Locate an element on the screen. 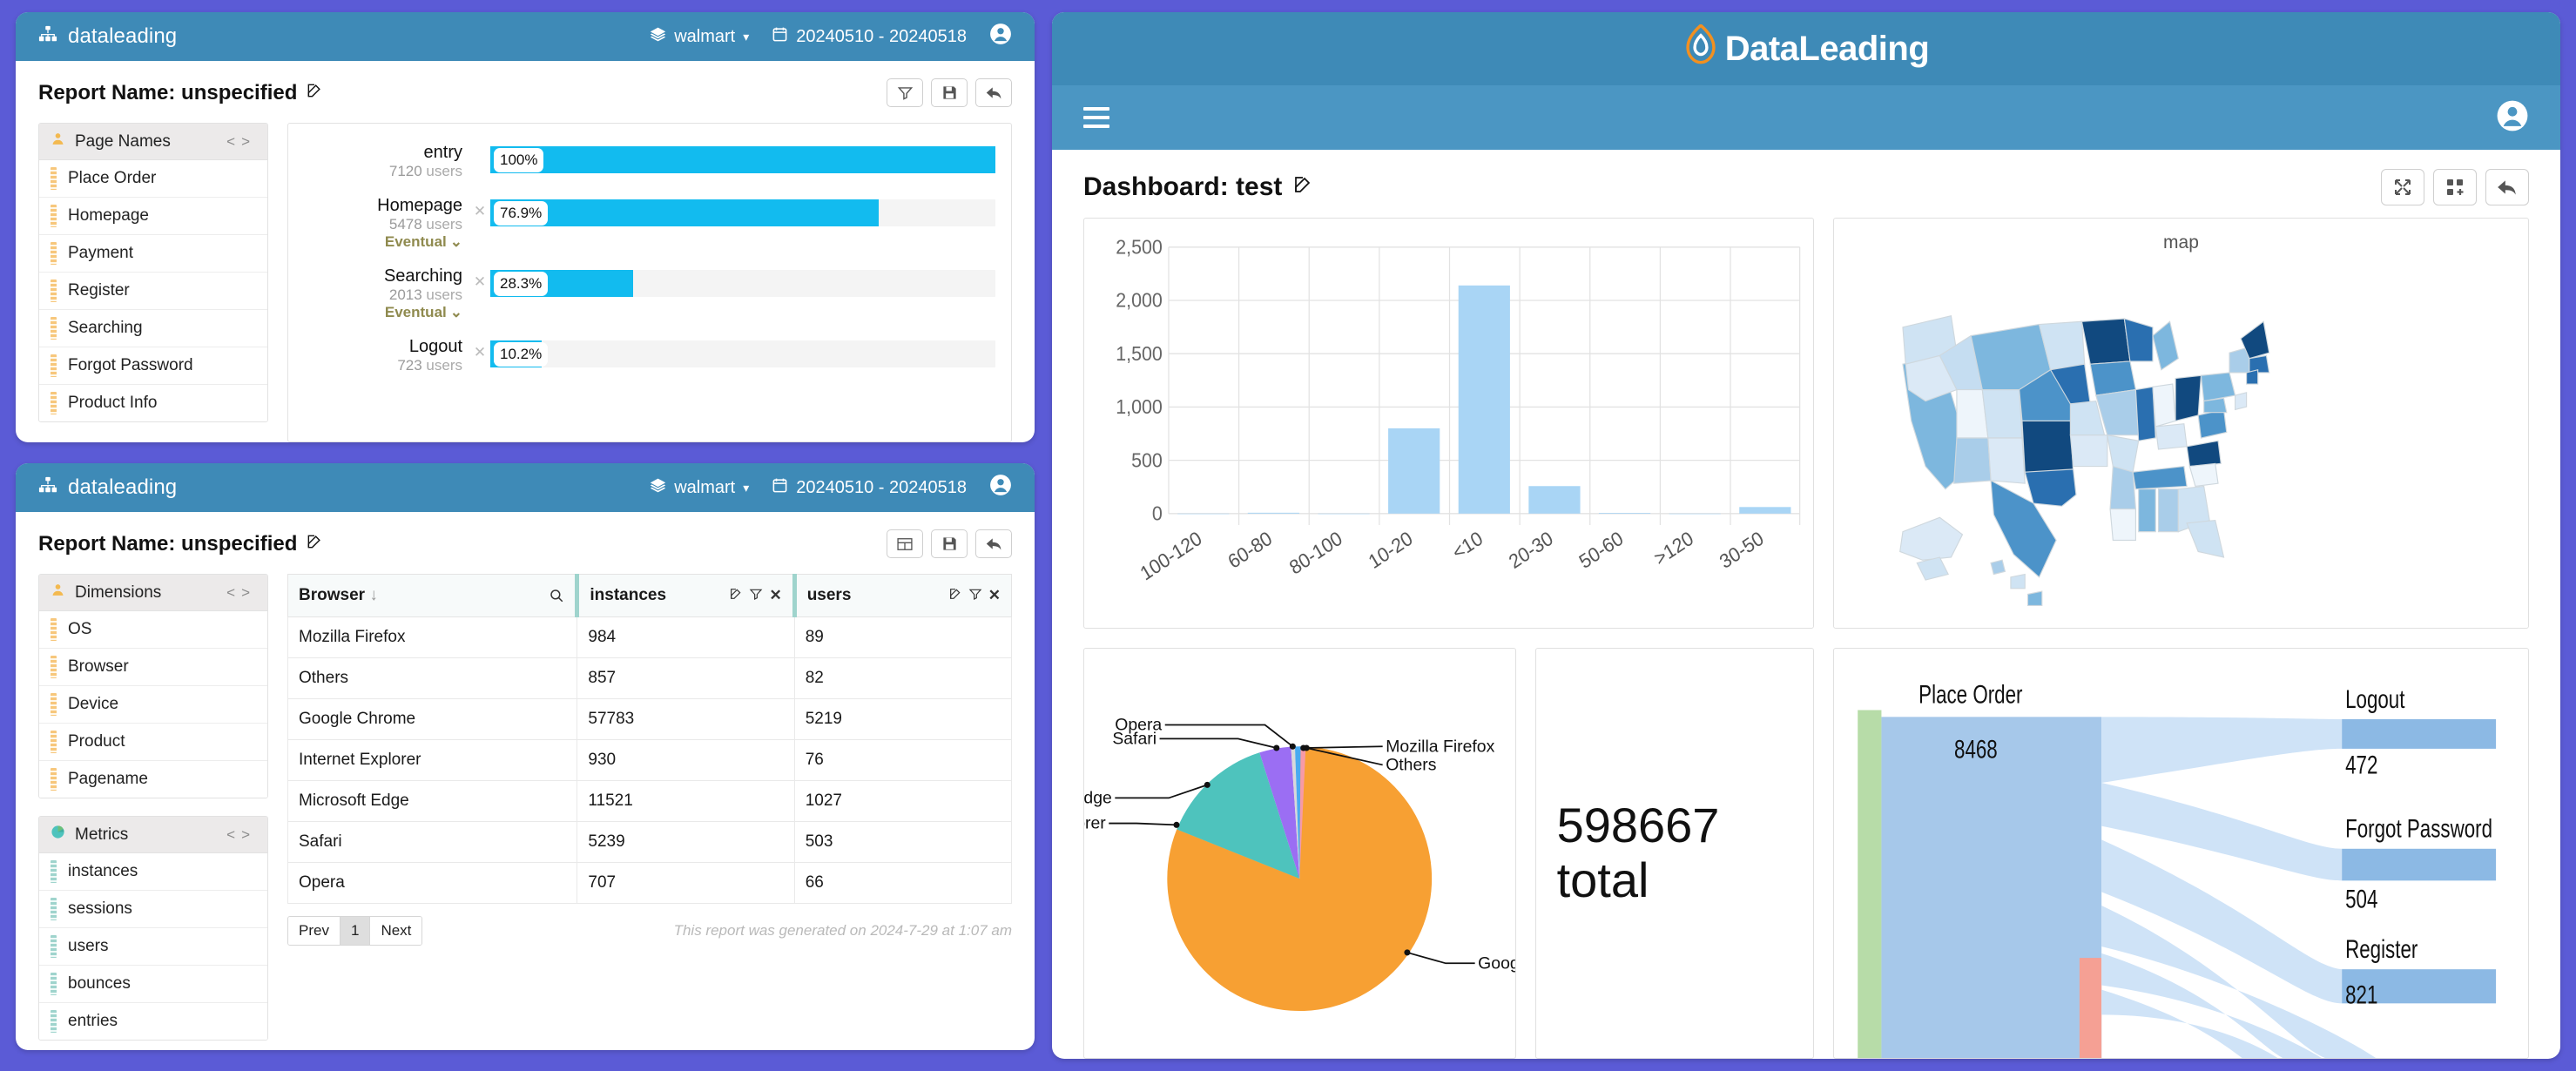 The image size is (2576, 1071). list-item: Payment is located at coordinates (153, 254).